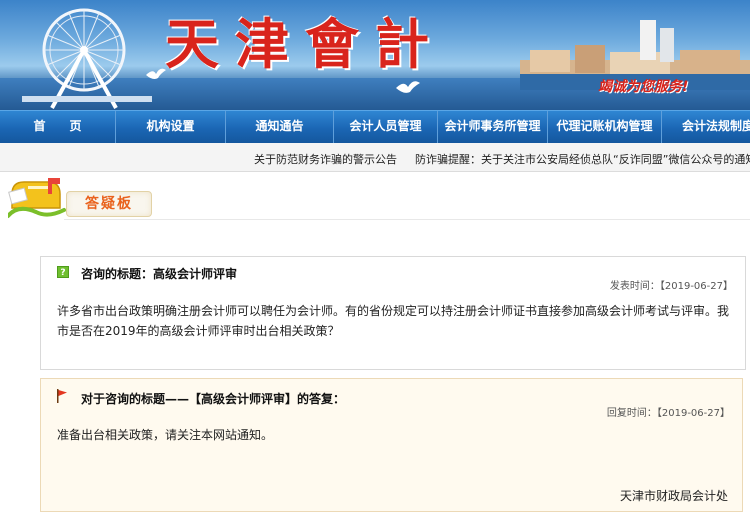  What do you see at coordinates (58, 127) in the screenshot?
I see `nav-item-home: 首 页` at bounding box center [58, 127].